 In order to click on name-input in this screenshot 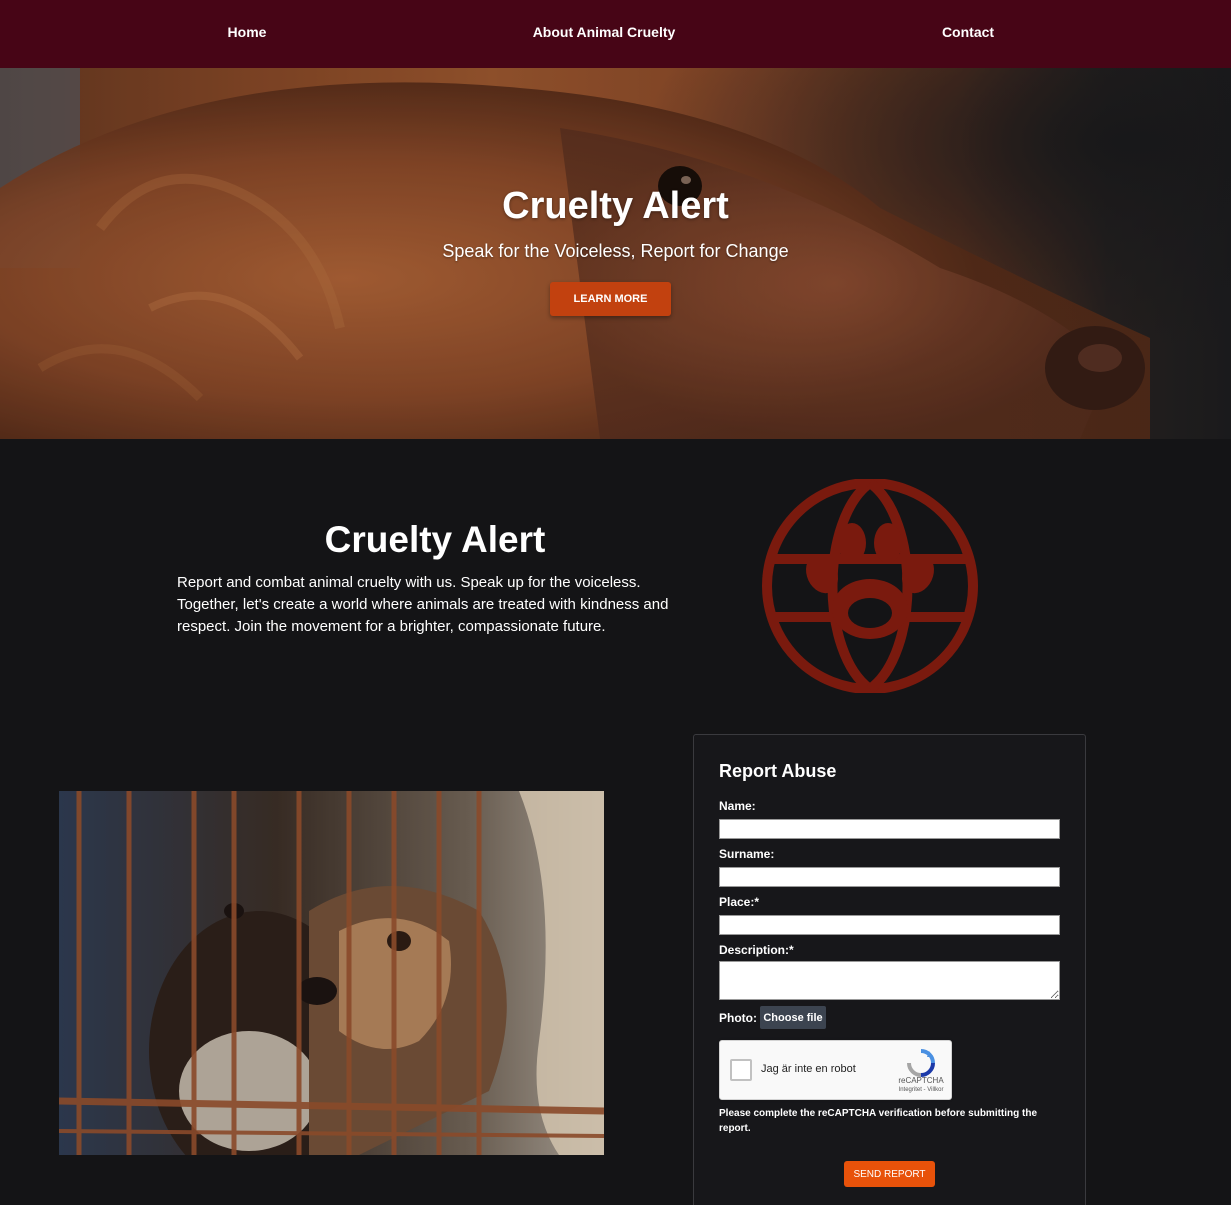, I will do `click(889, 829)`.